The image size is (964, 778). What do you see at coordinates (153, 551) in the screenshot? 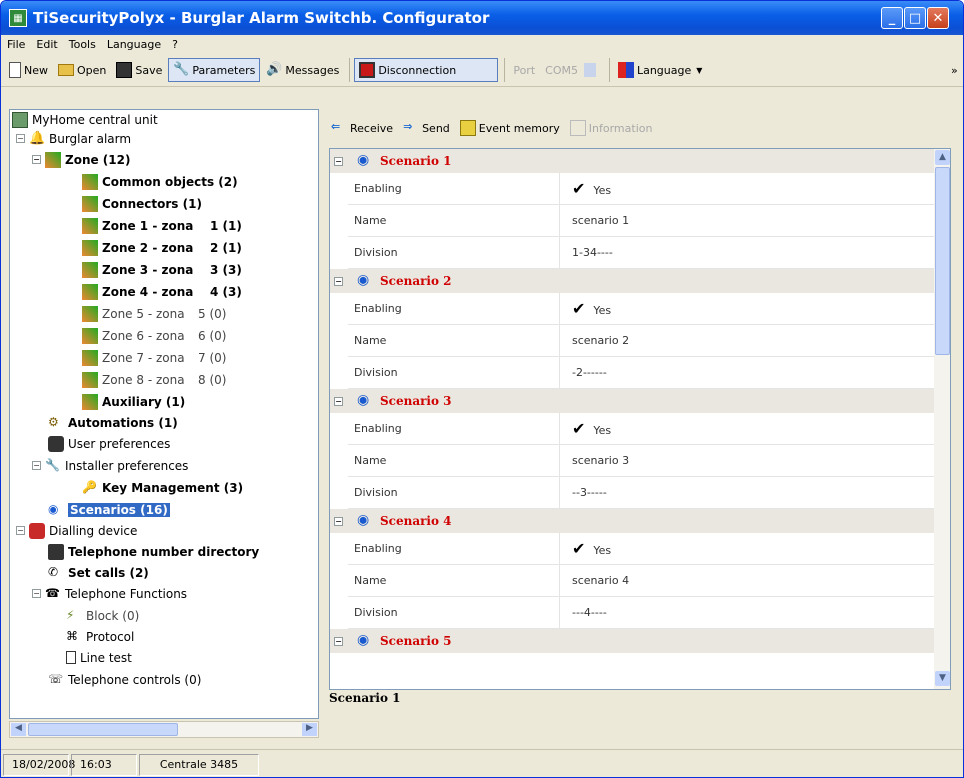
I see `tree-item-telephone-directory: Telephone number directory` at bounding box center [153, 551].